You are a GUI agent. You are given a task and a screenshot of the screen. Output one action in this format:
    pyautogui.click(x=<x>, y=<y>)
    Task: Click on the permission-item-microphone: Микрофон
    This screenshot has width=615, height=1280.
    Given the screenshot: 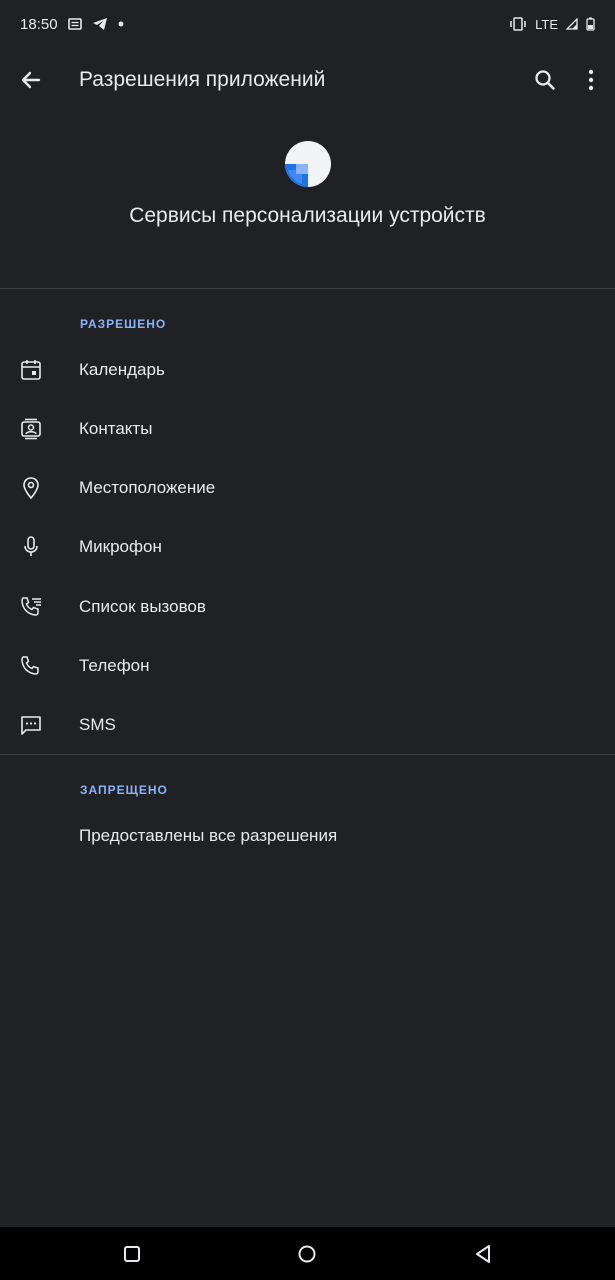 What is the action you would take?
    pyautogui.click(x=307, y=546)
    